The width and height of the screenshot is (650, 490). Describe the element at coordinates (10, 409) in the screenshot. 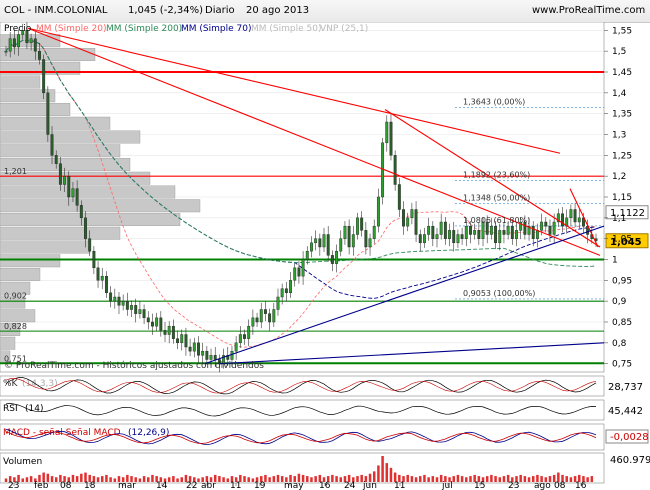

I see `rsi-label: RSI` at that location.